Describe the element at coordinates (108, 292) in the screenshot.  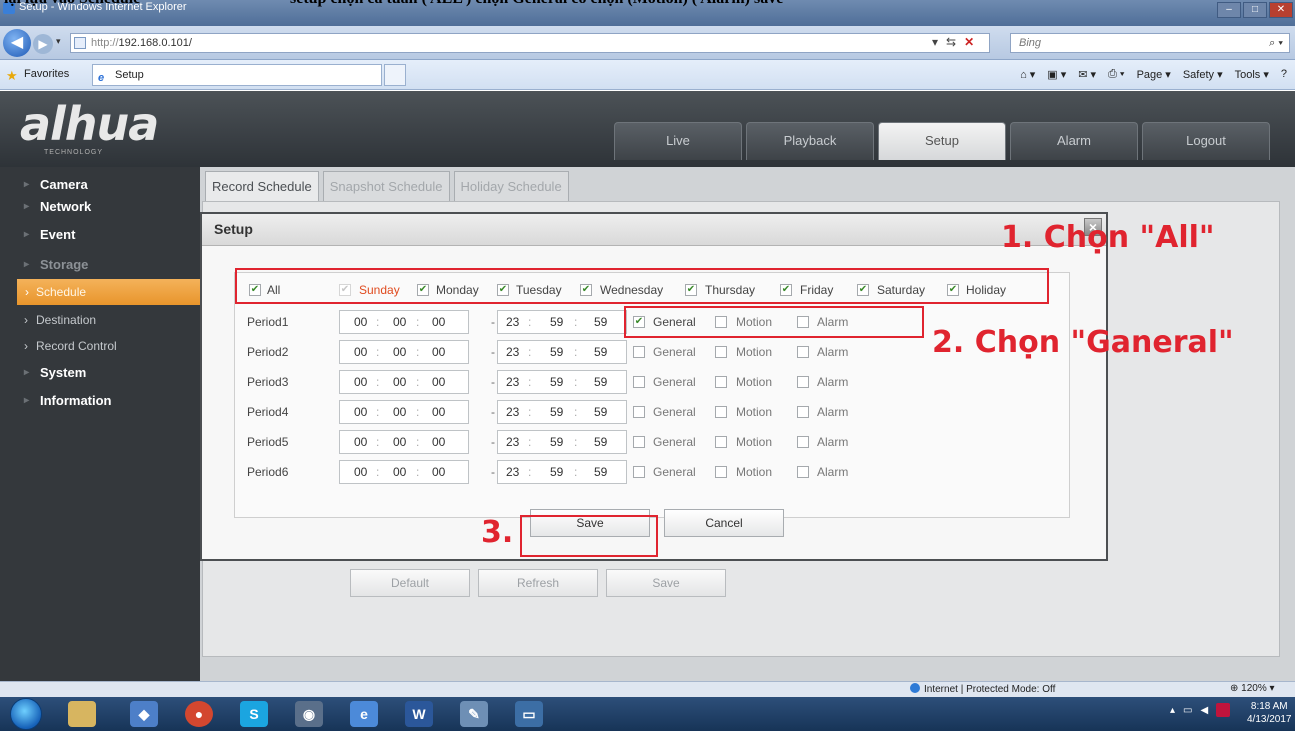
I see `sidebar-item-schedule: Schedule` at that location.